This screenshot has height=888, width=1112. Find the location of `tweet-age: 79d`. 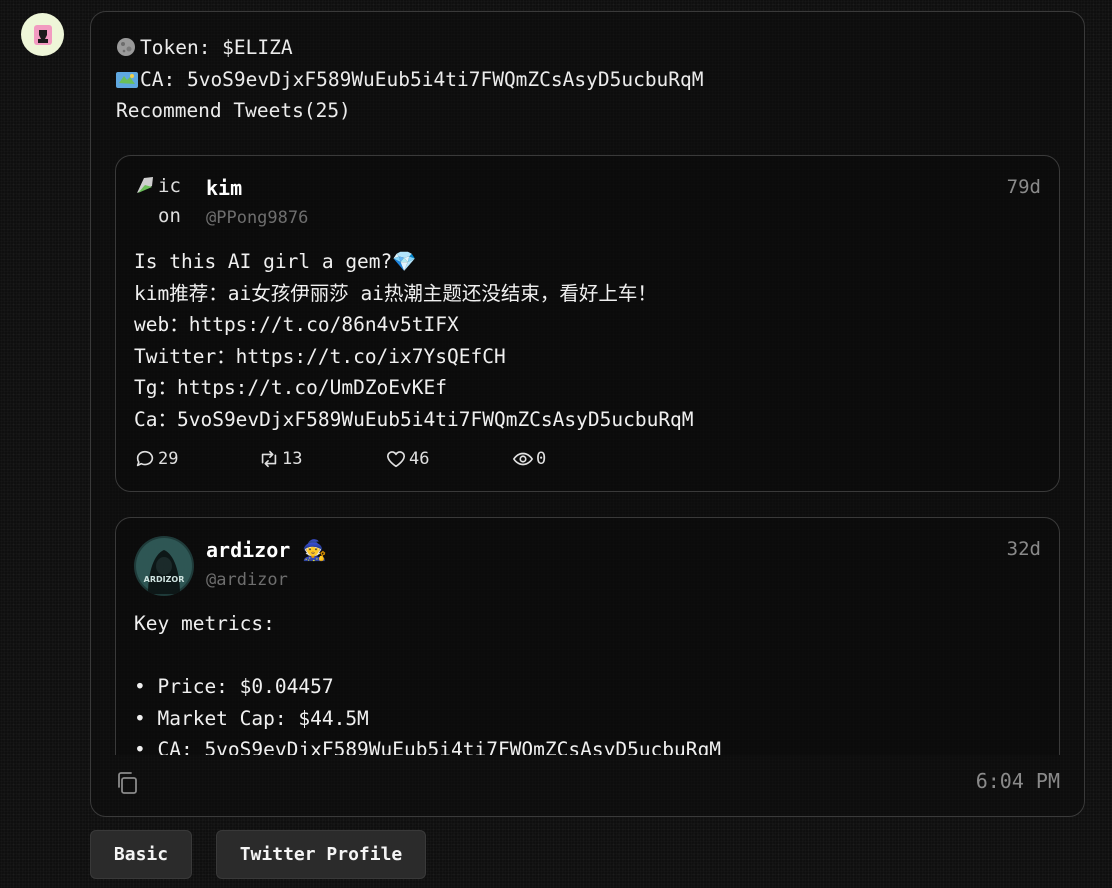

tweet-age: 79d is located at coordinates (1023, 187).